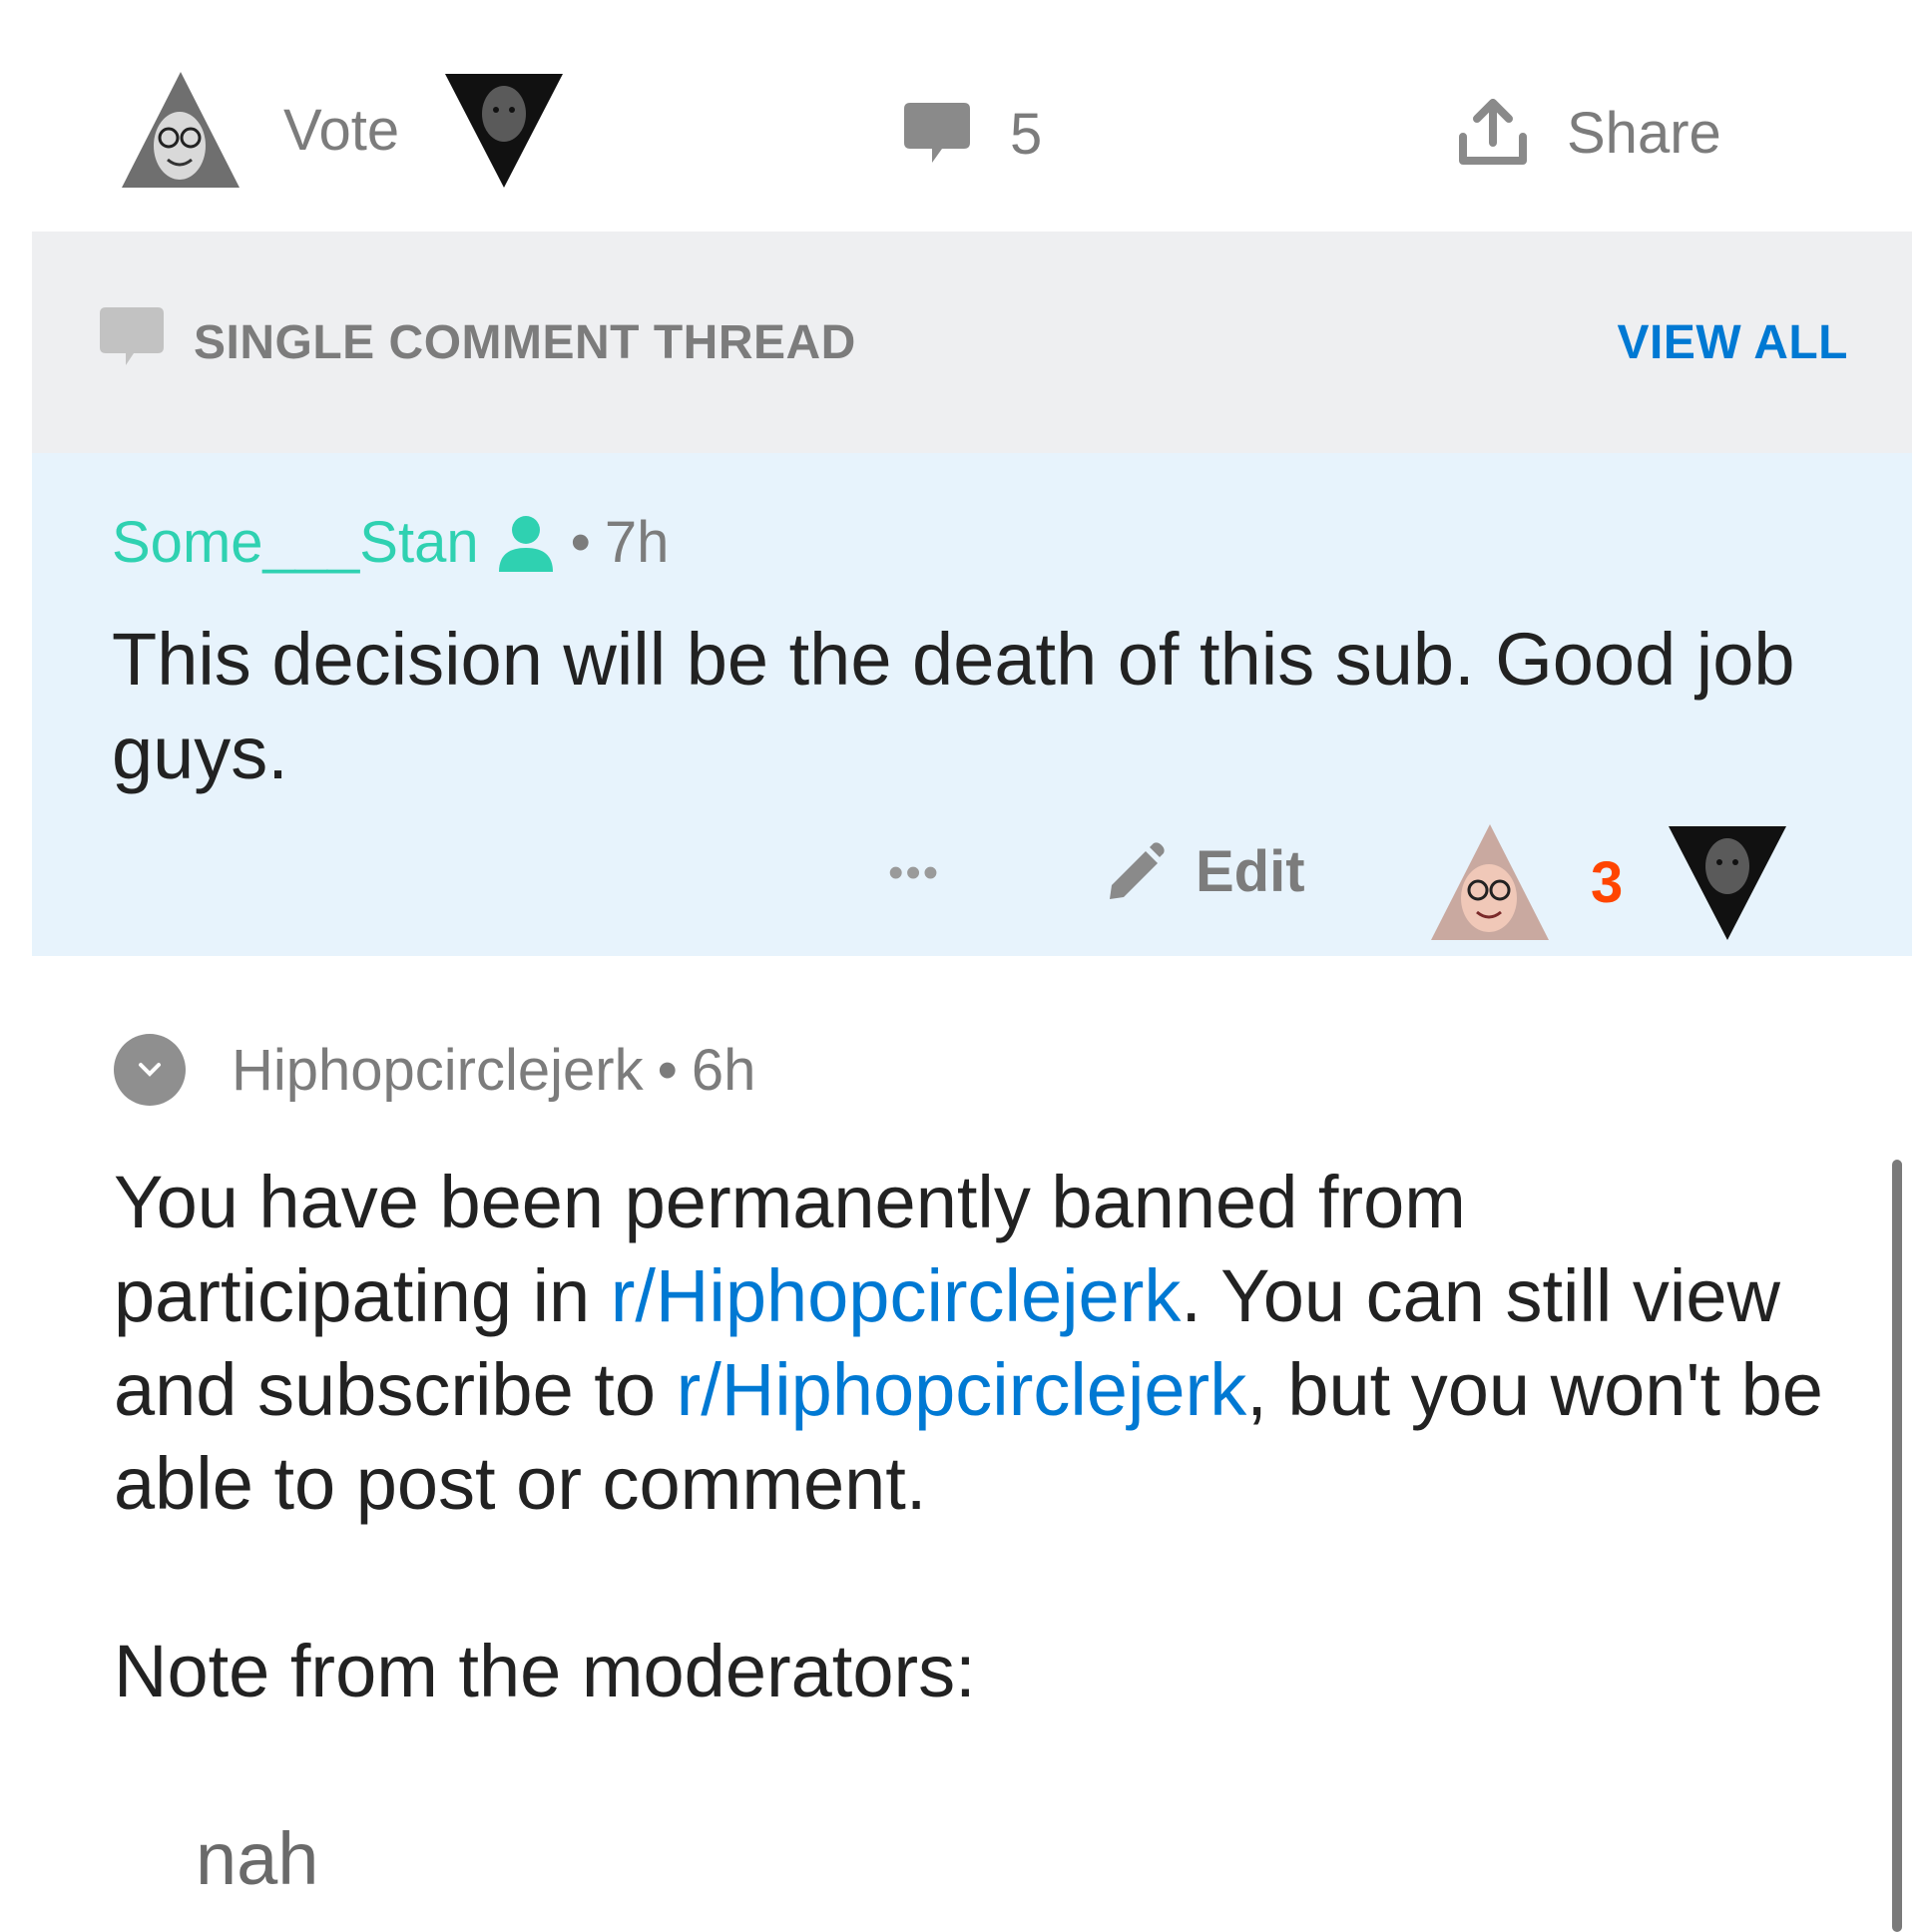  I want to click on vote-group: Vote, so click(342, 130).